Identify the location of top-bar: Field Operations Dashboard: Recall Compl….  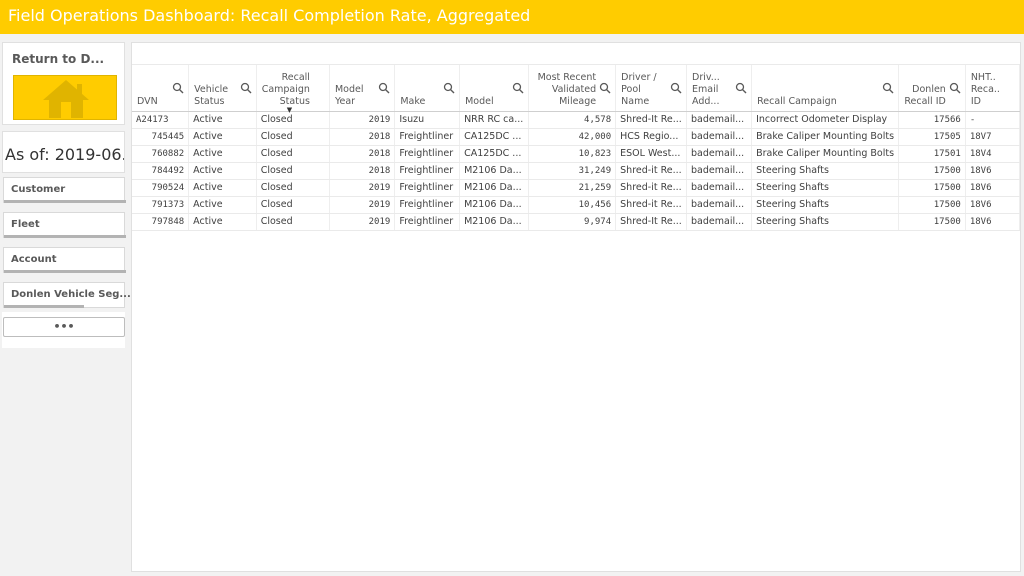
(512, 17).